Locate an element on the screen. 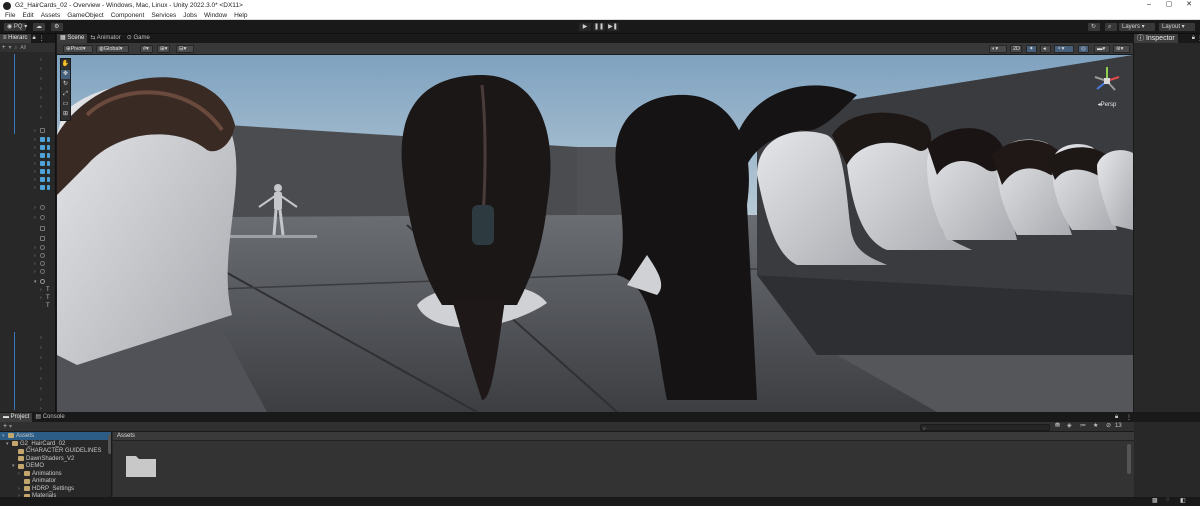 The image size is (1200, 506). step-button: ▶❚ is located at coordinates (613, 27).